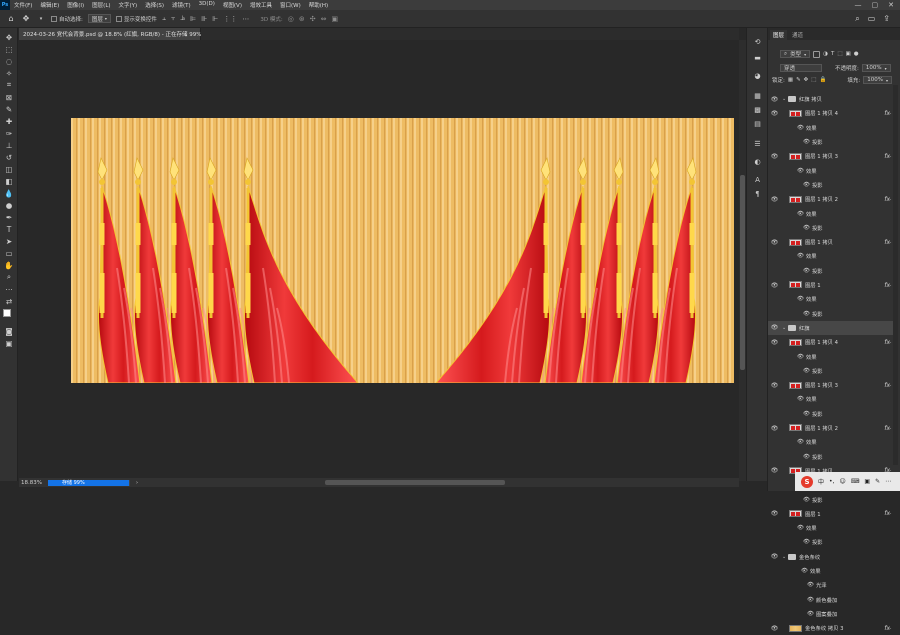 The width and height of the screenshot is (900, 635). I want to click on tab-channels: 通道, so click(797, 35).